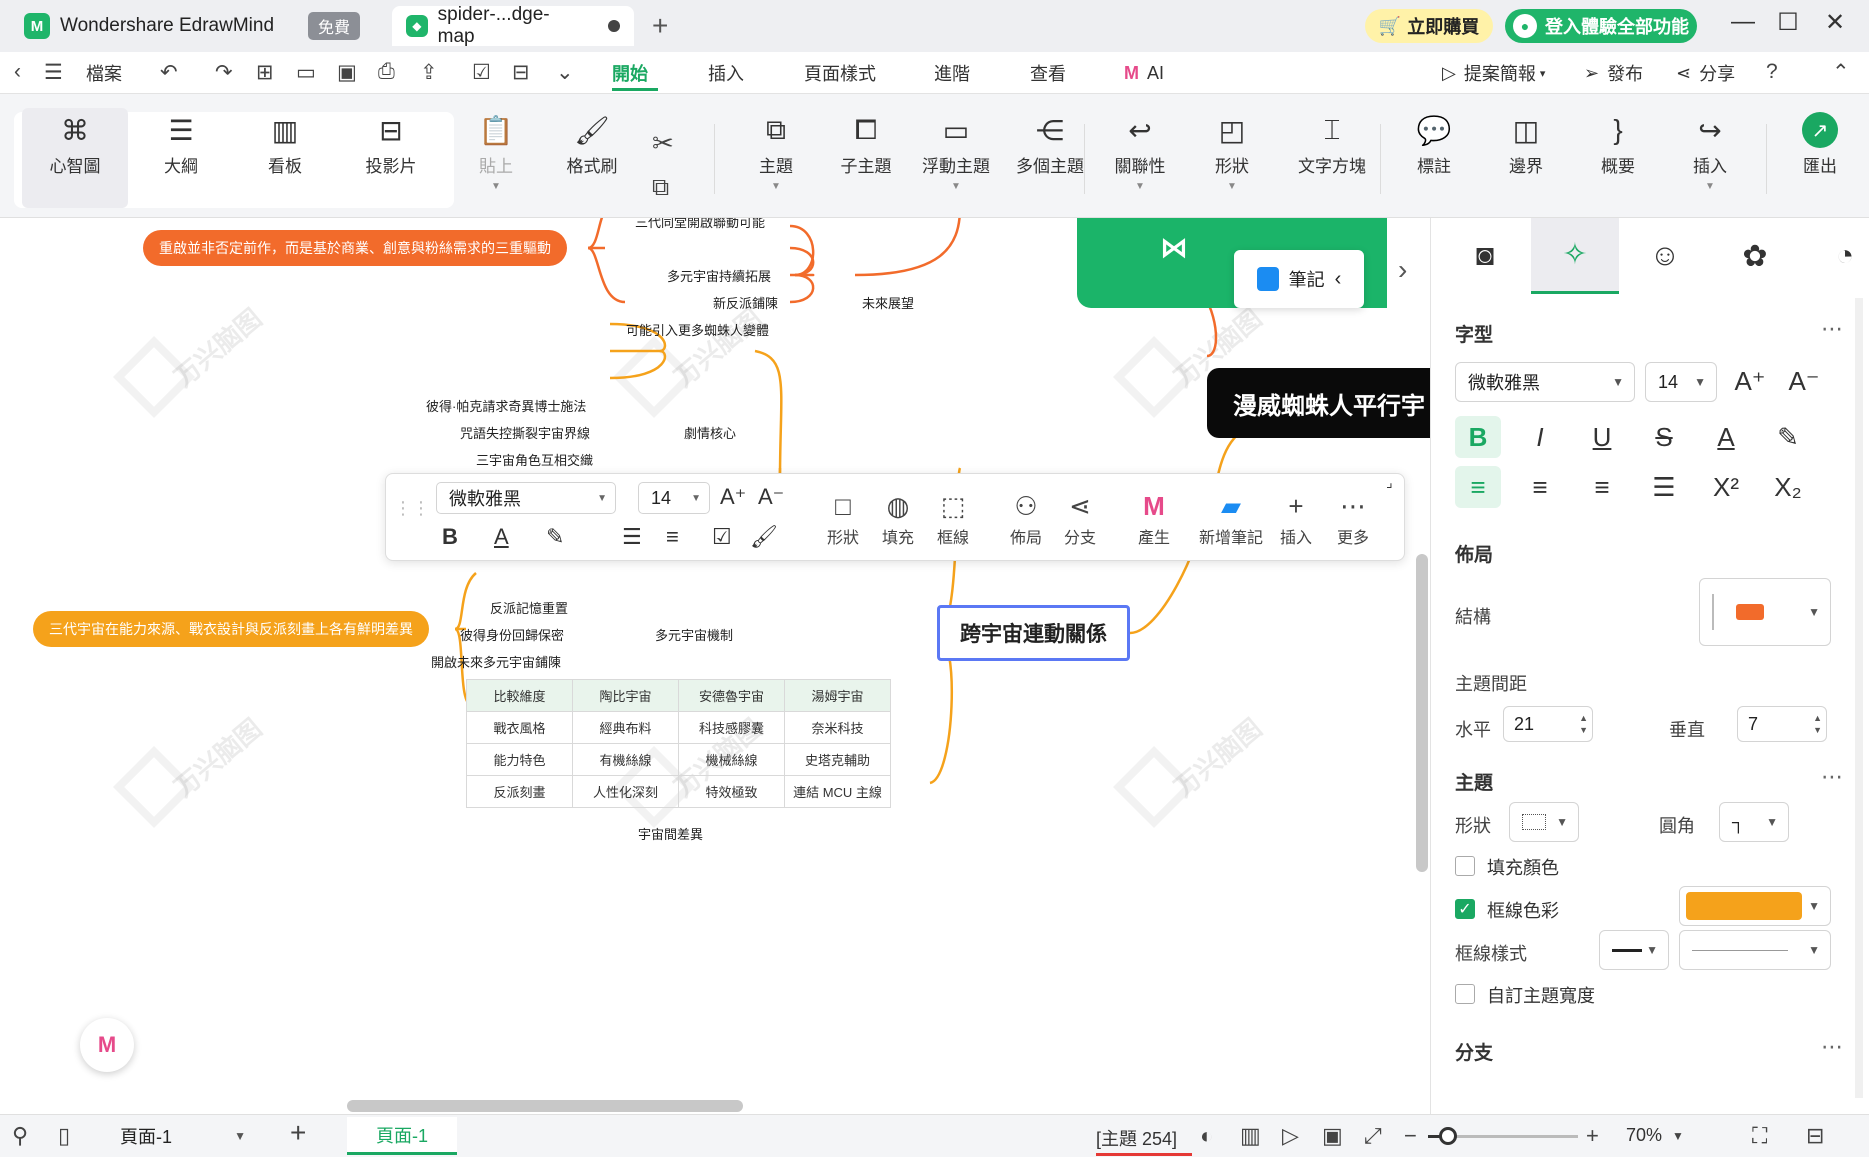  Describe the element at coordinates (1422, 713) in the screenshot. I see `vertical-scrollbar` at that location.